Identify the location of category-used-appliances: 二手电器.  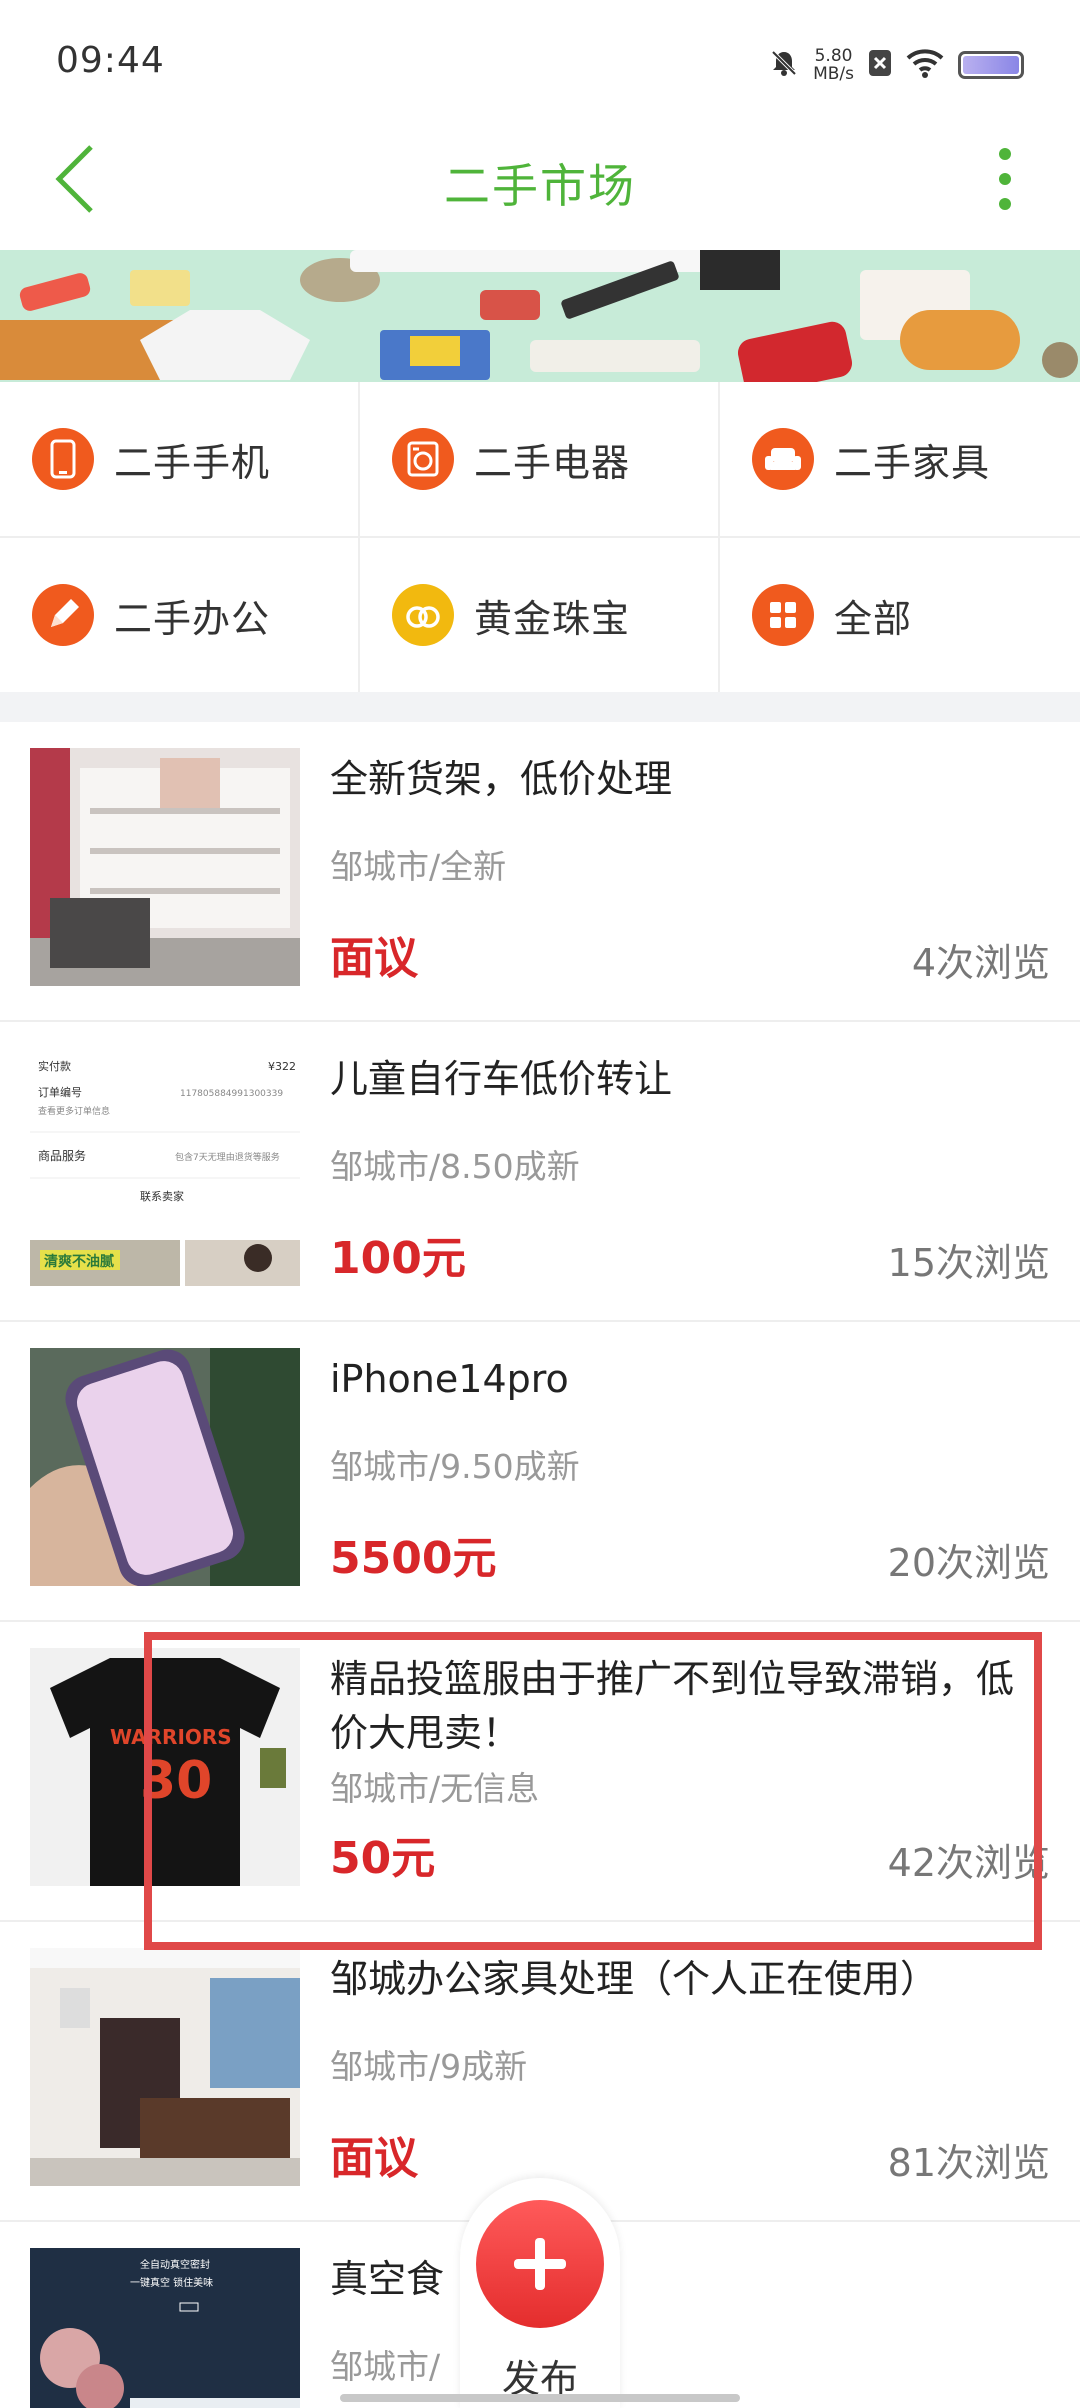
(540, 459).